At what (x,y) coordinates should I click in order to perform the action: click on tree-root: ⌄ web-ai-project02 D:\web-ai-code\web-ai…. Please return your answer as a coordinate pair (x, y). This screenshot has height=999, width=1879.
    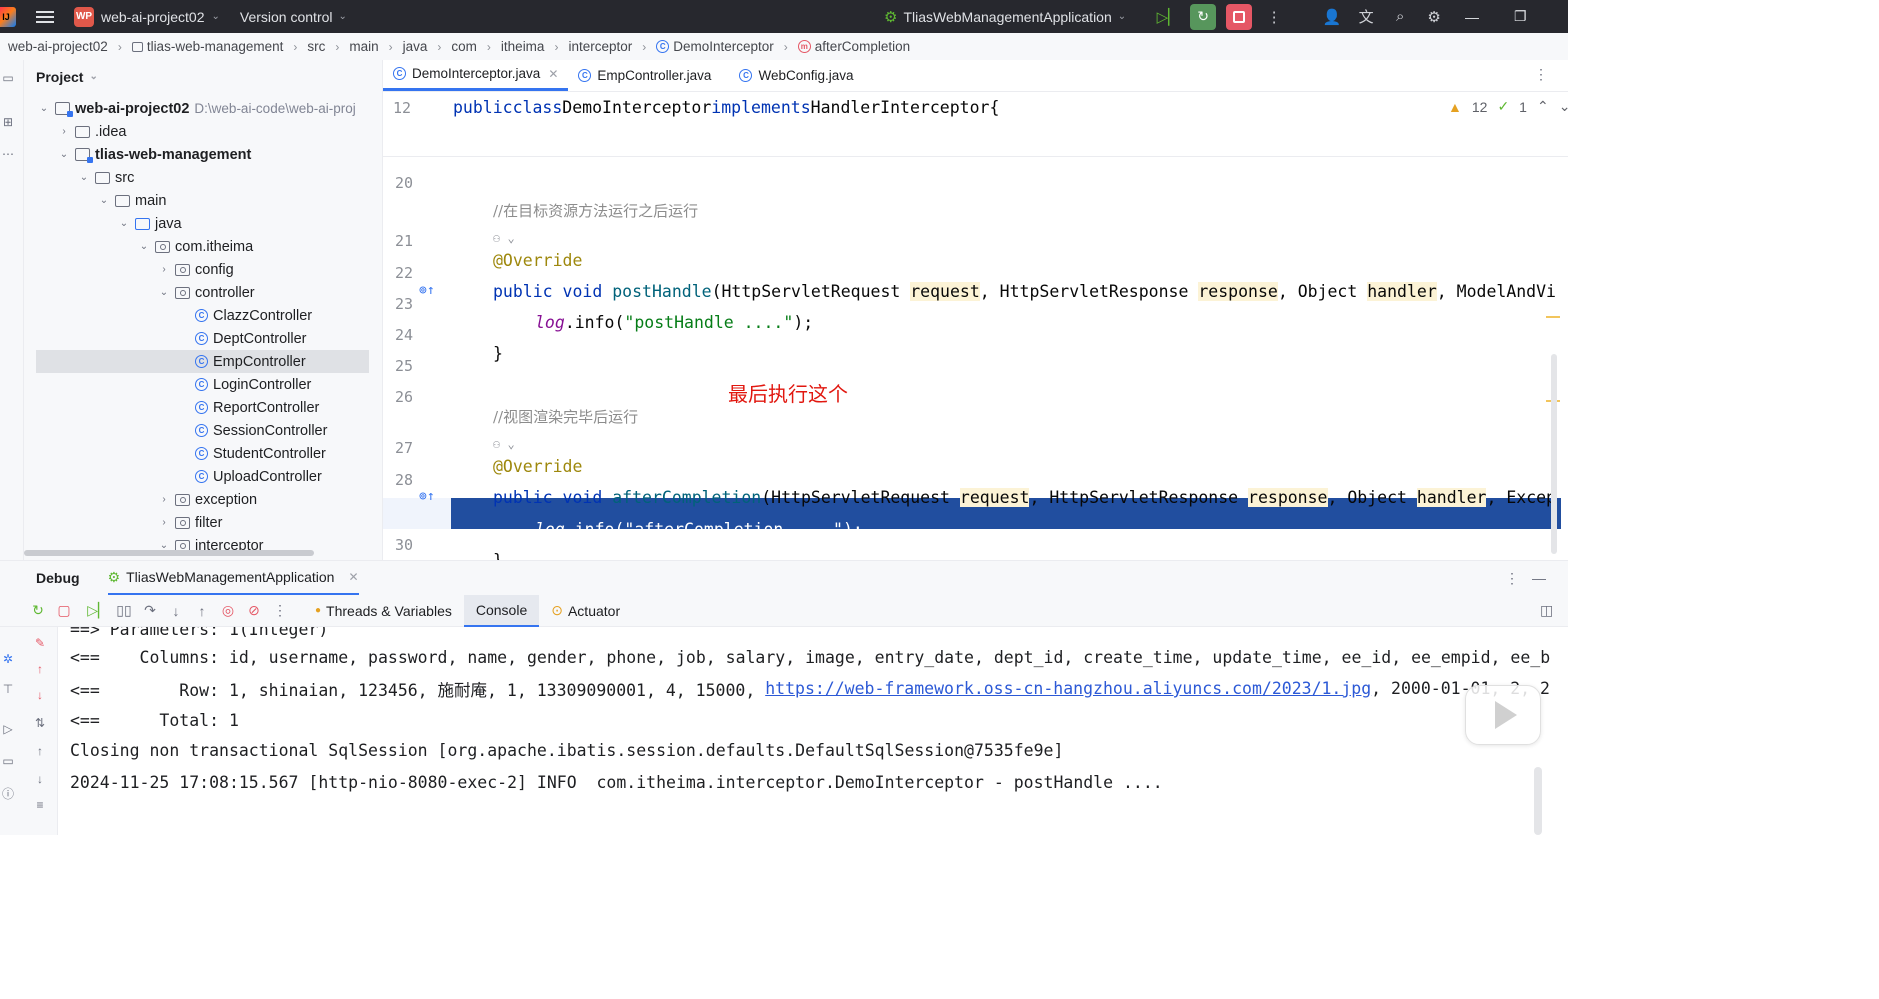
    Looking at the image, I should click on (196, 108).